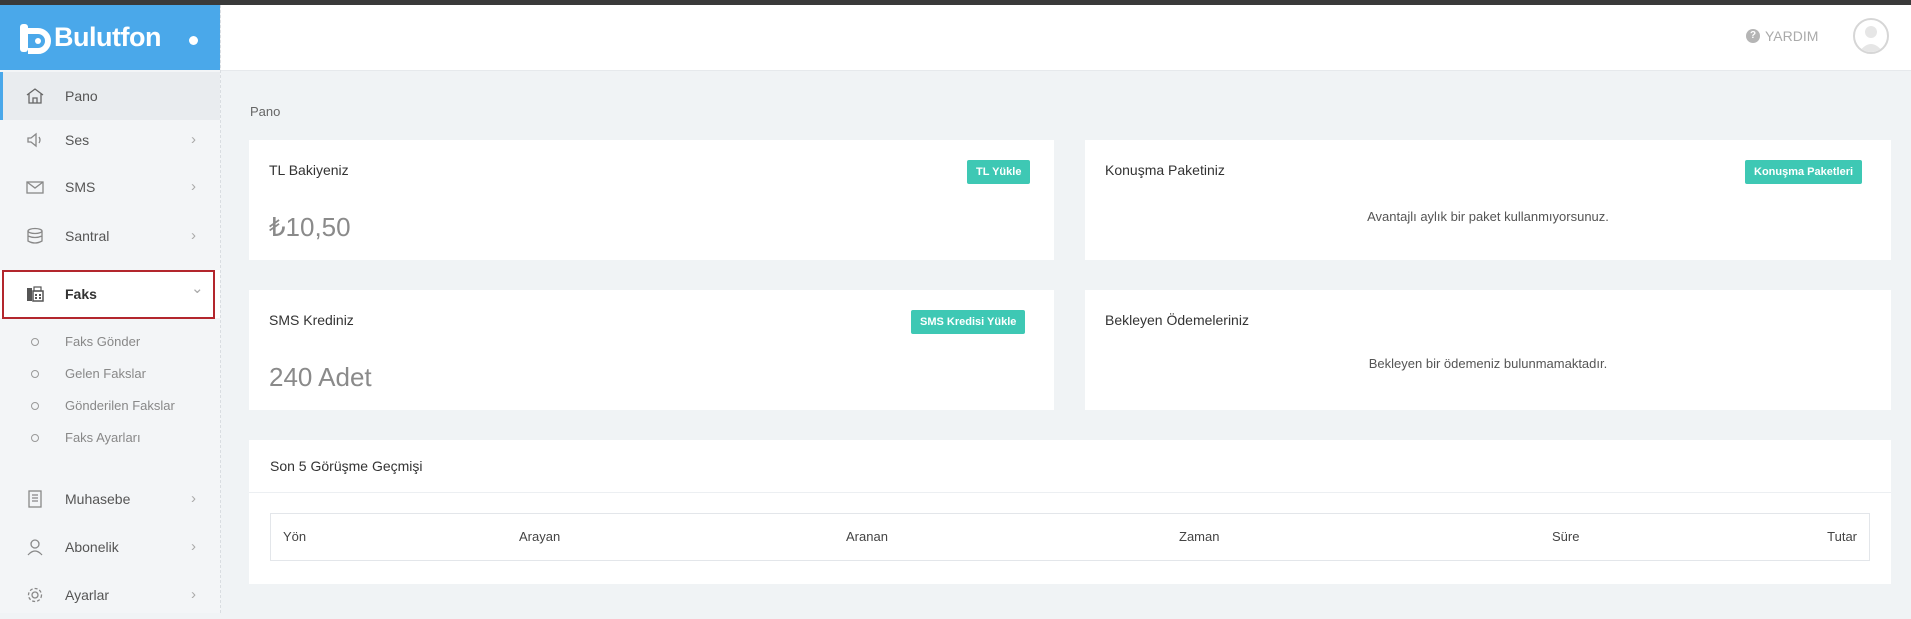  I want to click on sidebar-item-label: Santral, so click(87, 236).